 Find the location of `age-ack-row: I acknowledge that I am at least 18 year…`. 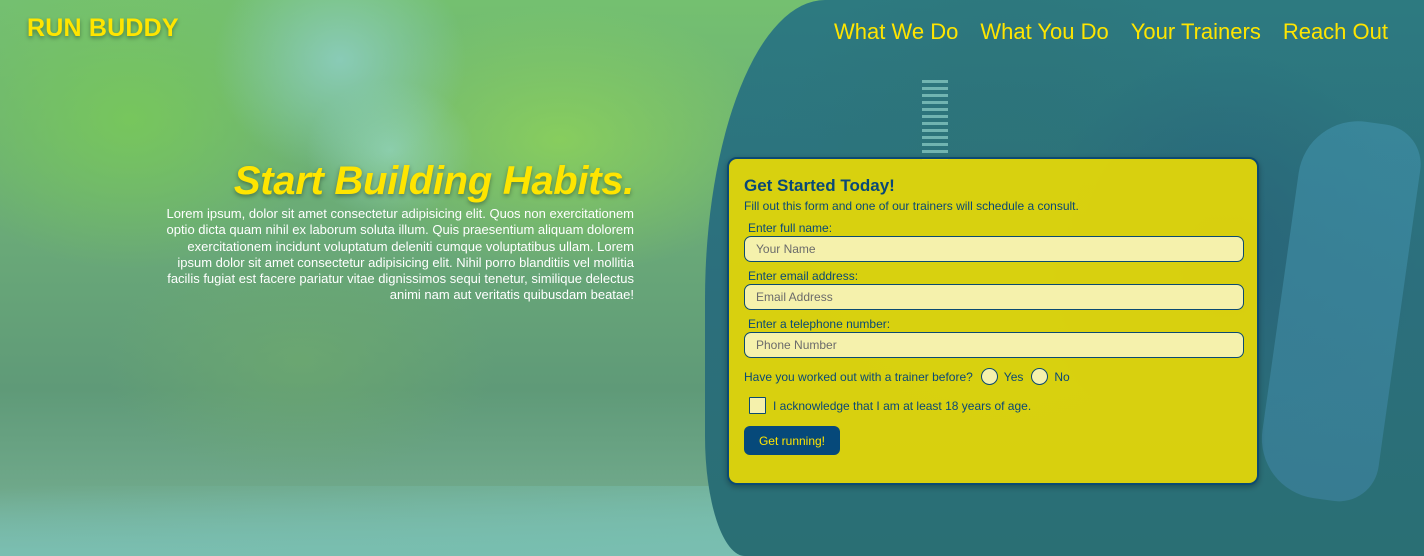

age-ack-row: I acknowledge that I am at least 18 year… is located at coordinates (995, 405).